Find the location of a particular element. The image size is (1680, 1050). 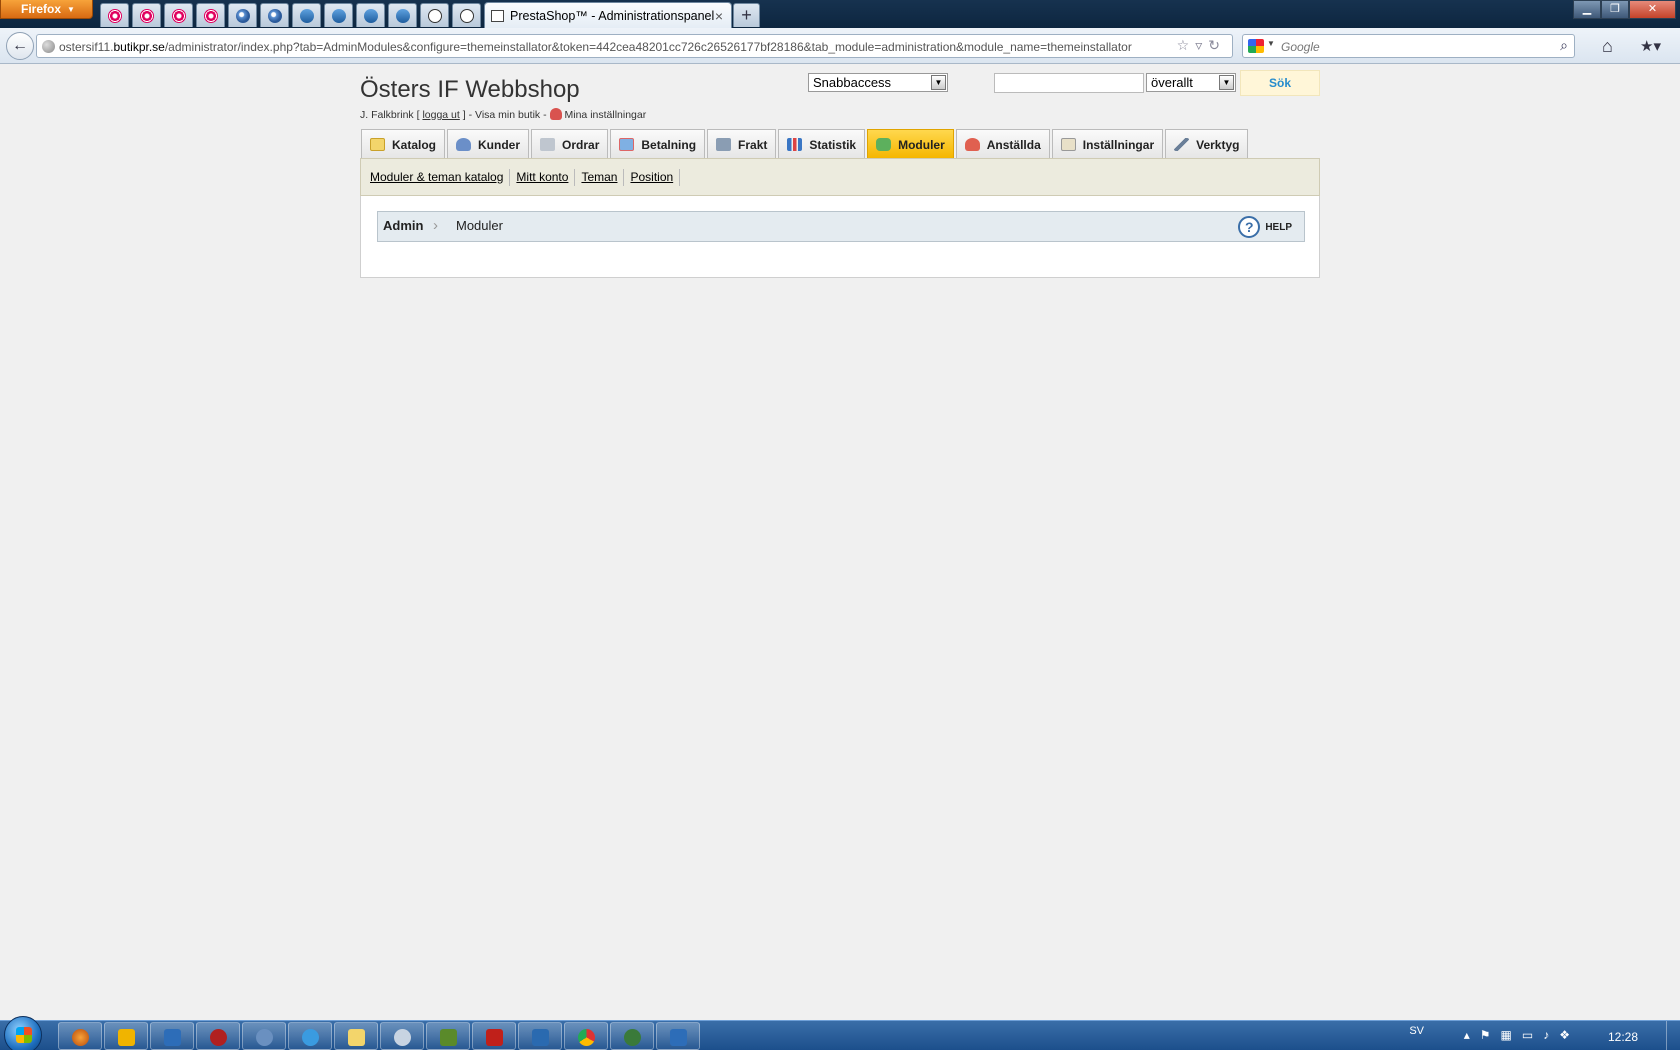

tab-moduler: Moduler is located at coordinates (910, 143).